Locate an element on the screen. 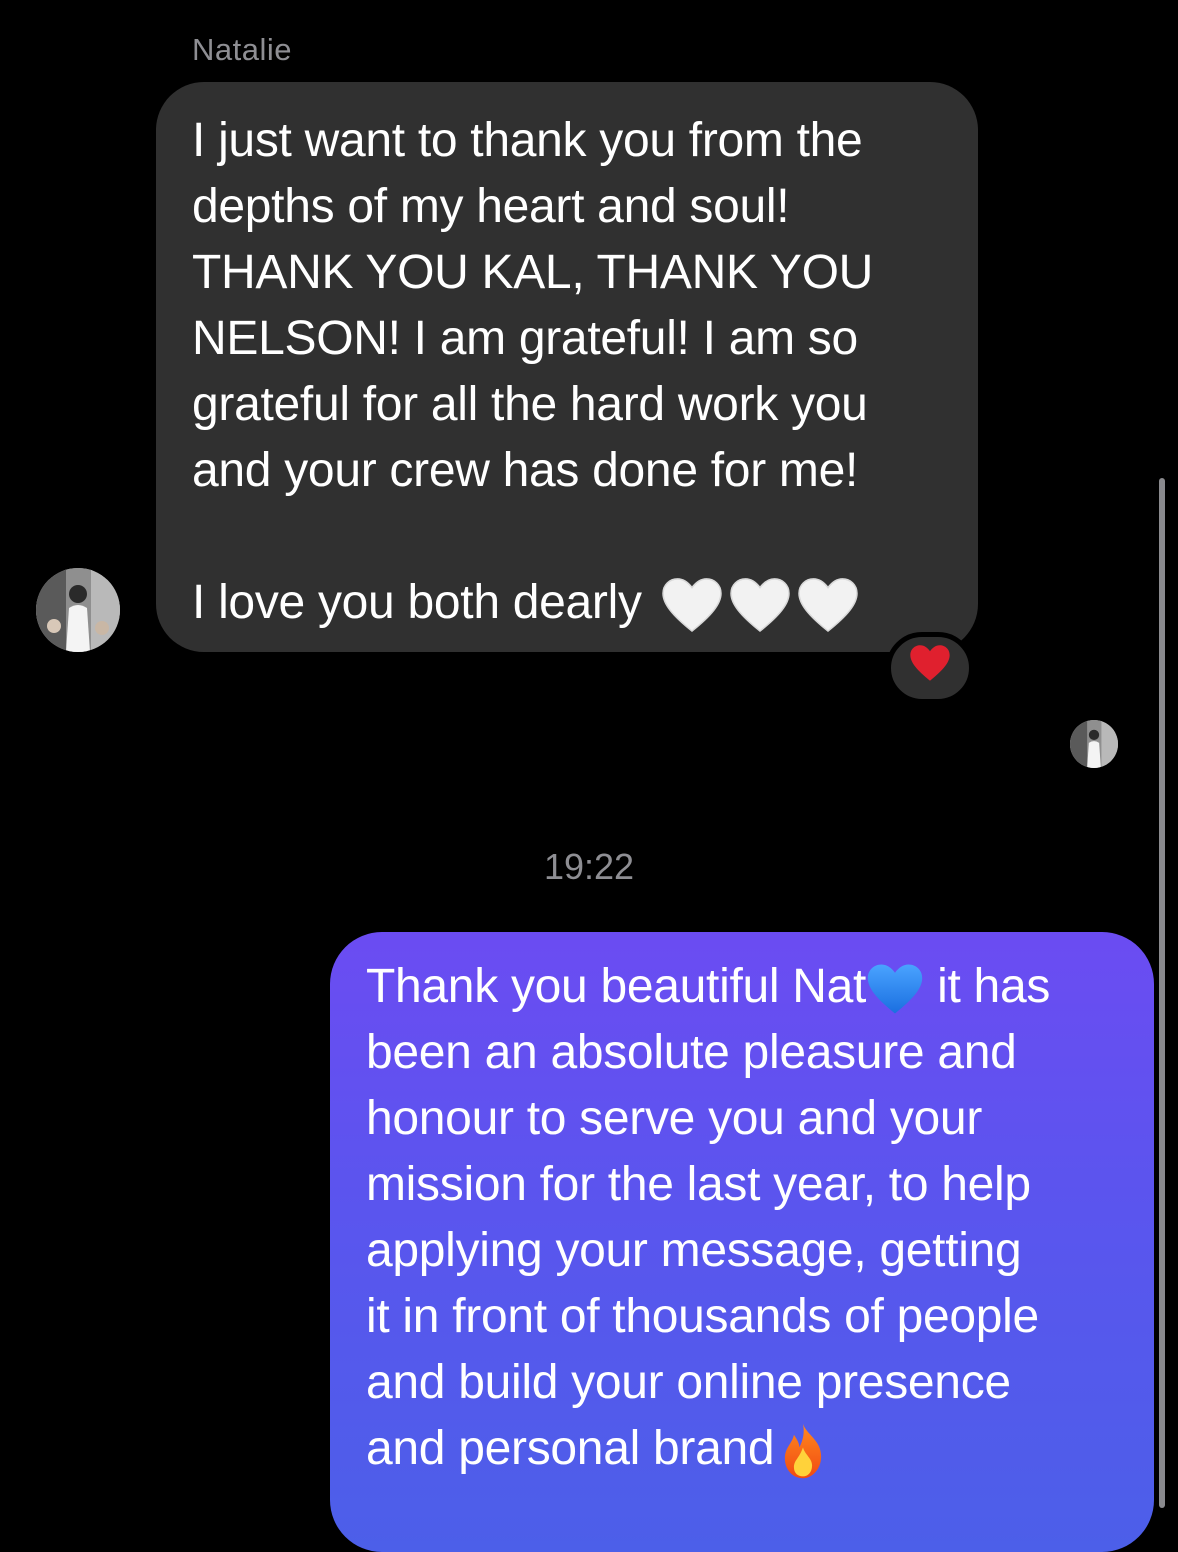 The image size is (1178, 1552). sender-name: Natalie is located at coordinates (242, 49).